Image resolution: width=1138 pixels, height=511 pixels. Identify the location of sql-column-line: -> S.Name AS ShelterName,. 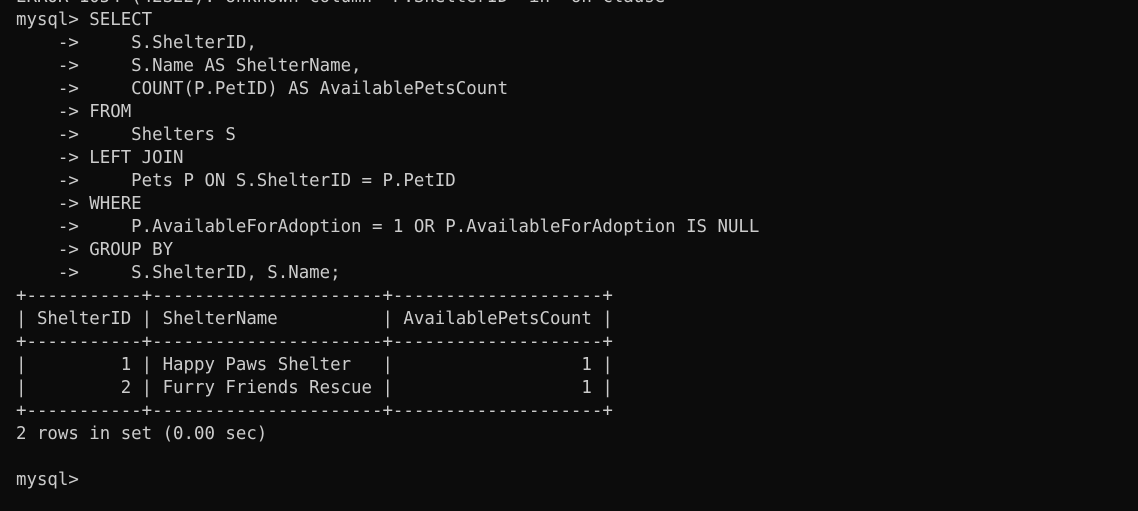
(189, 66).